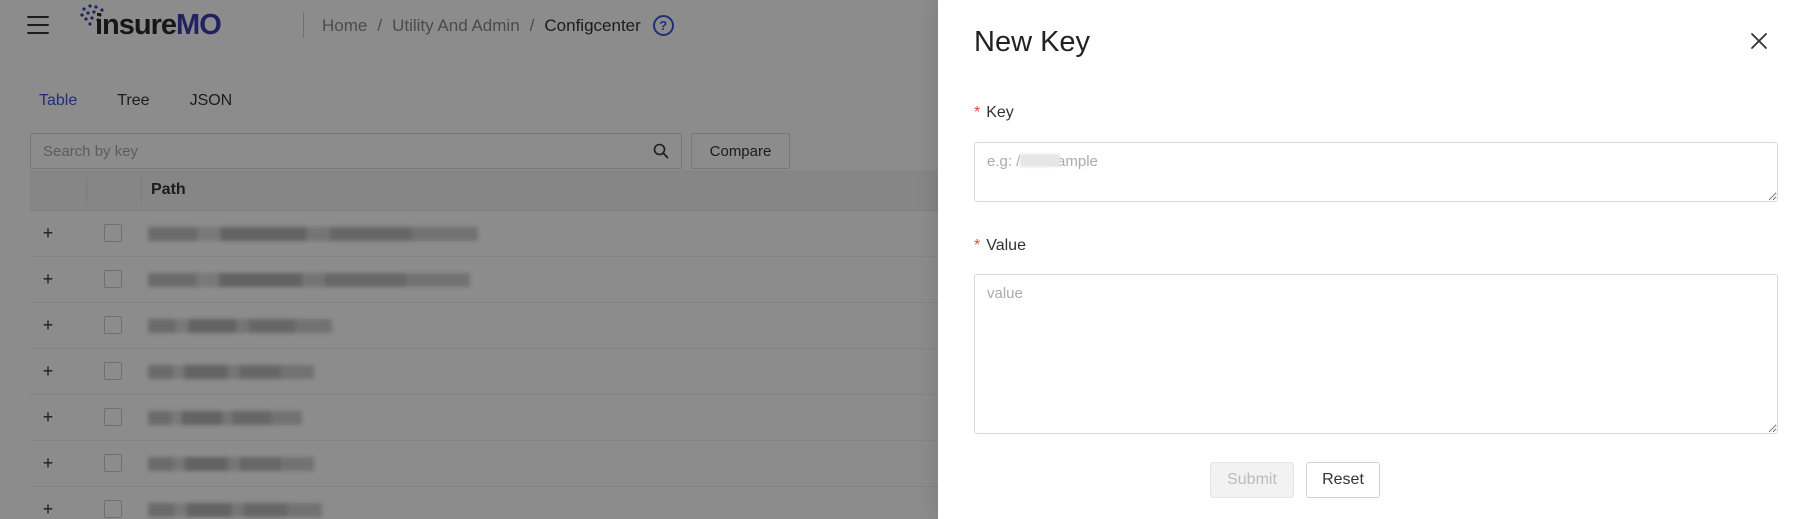 The width and height of the screenshot is (1806, 519). What do you see at coordinates (1343, 480) in the screenshot?
I see `reset-button: Reset` at bounding box center [1343, 480].